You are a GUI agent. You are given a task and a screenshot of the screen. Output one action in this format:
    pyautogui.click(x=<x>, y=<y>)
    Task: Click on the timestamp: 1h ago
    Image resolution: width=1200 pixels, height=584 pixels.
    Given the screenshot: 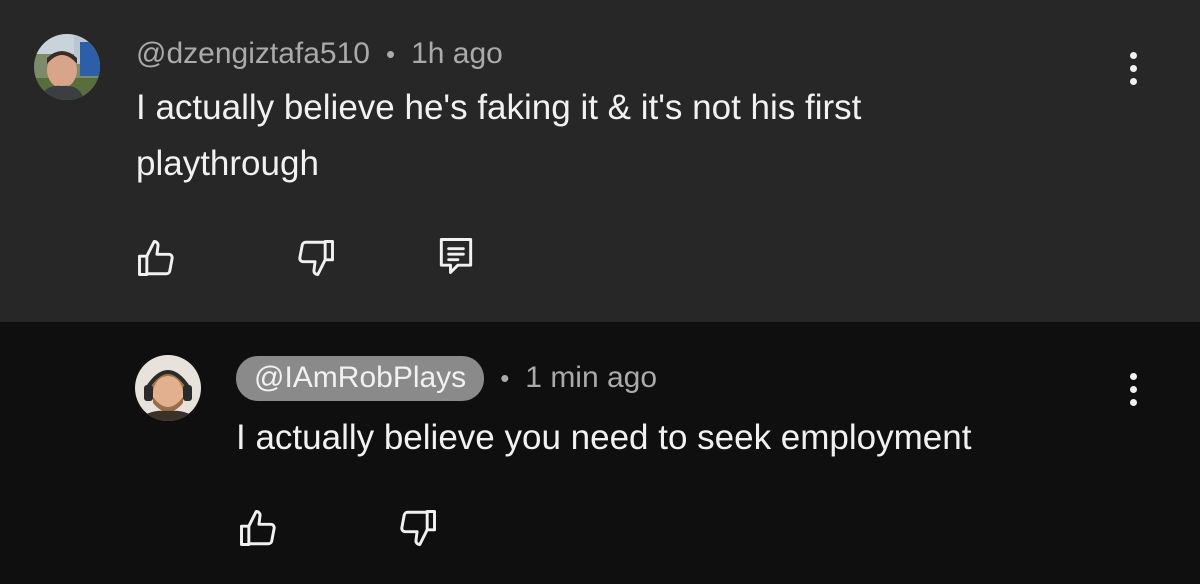 What is the action you would take?
    pyautogui.click(x=457, y=54)
    